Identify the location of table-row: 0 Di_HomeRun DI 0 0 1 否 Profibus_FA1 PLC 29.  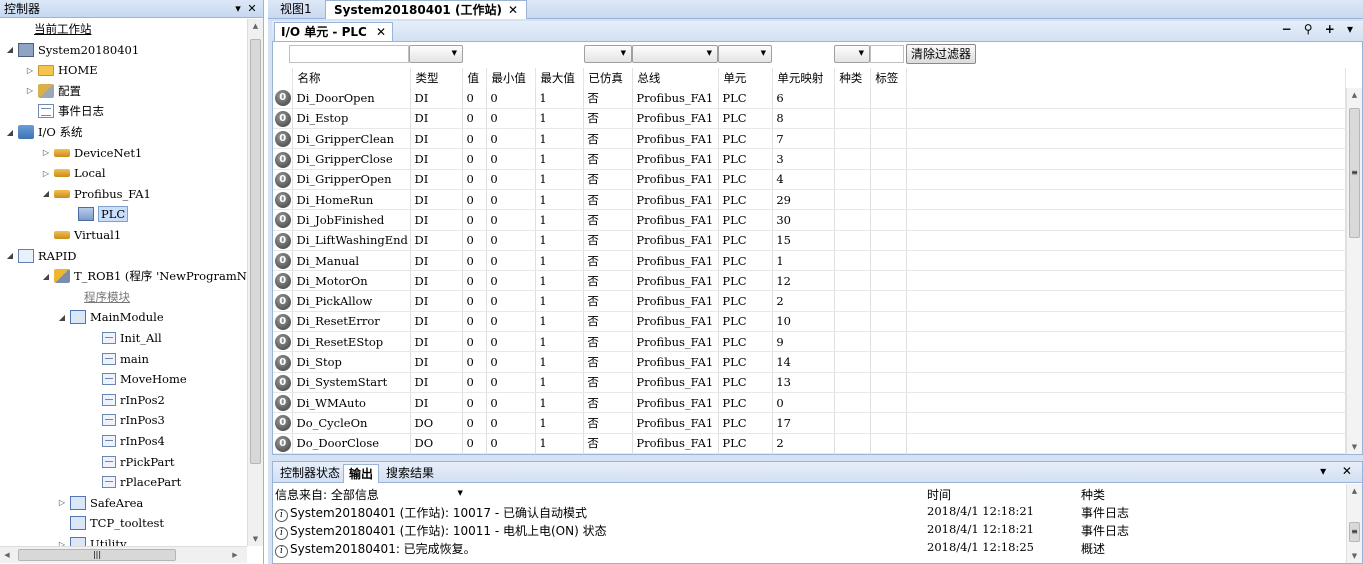
(809, 200).